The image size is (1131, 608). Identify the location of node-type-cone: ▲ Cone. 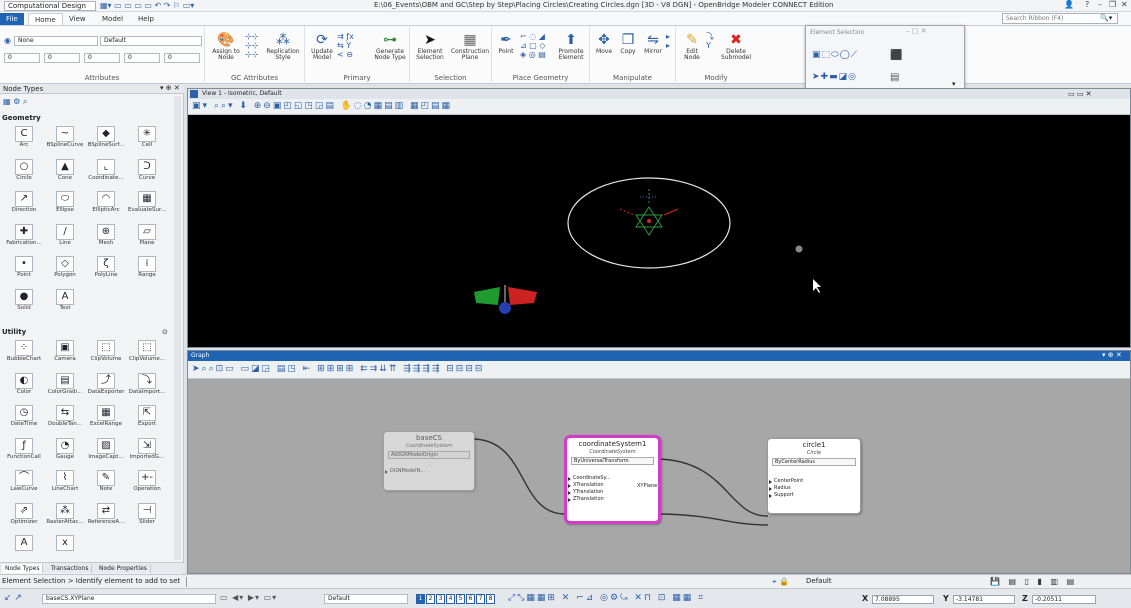
(65, 173).